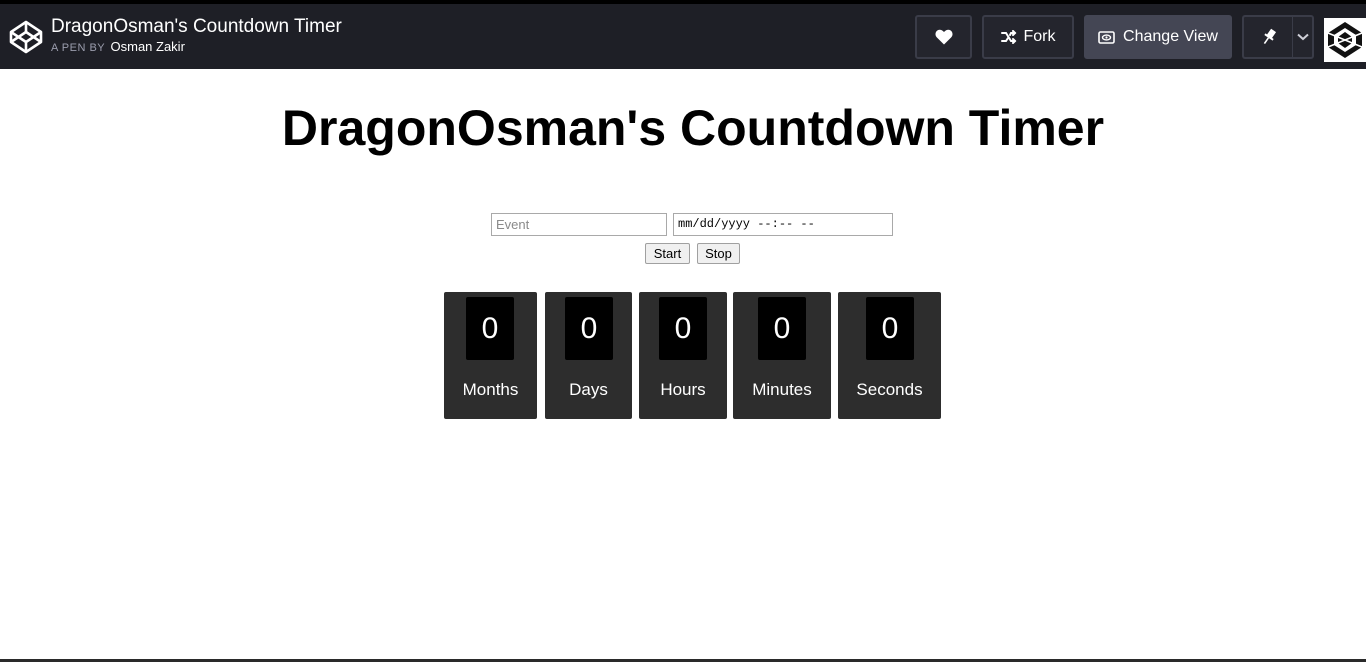 The height and width of the screenshot is (662, 1366). What do you see at coordinates (490, 328) in the screenshot?
I see `months-value: 0` at bounding box center [490, 328].